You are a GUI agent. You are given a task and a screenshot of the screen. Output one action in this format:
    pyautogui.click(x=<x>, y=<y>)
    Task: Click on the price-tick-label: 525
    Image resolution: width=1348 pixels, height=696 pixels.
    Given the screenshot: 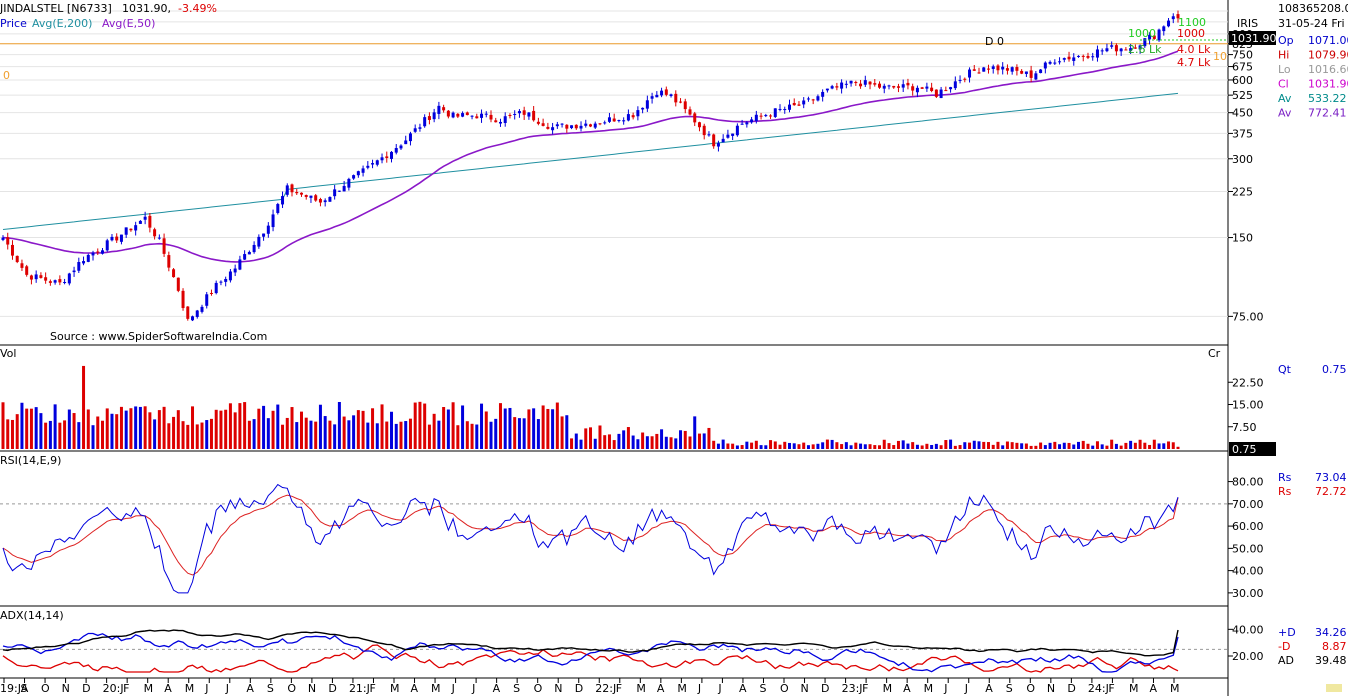 What is the action you would take?
    pyautogui.click(x=1242, y=95)
    